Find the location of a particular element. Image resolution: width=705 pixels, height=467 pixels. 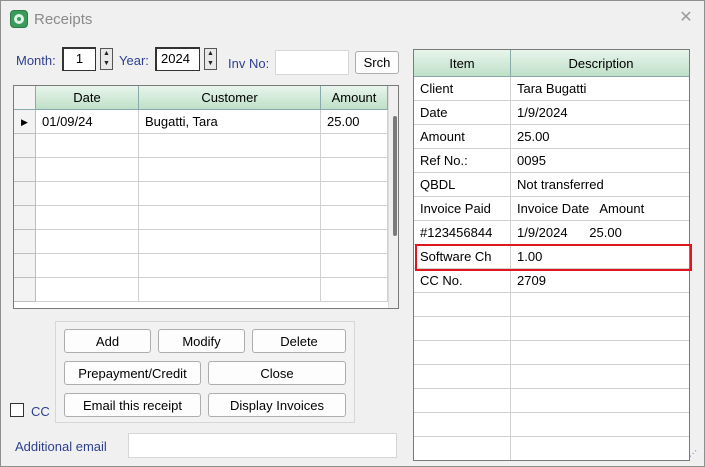

detail-item-cell: Amount is located at coordinates (462, 137).